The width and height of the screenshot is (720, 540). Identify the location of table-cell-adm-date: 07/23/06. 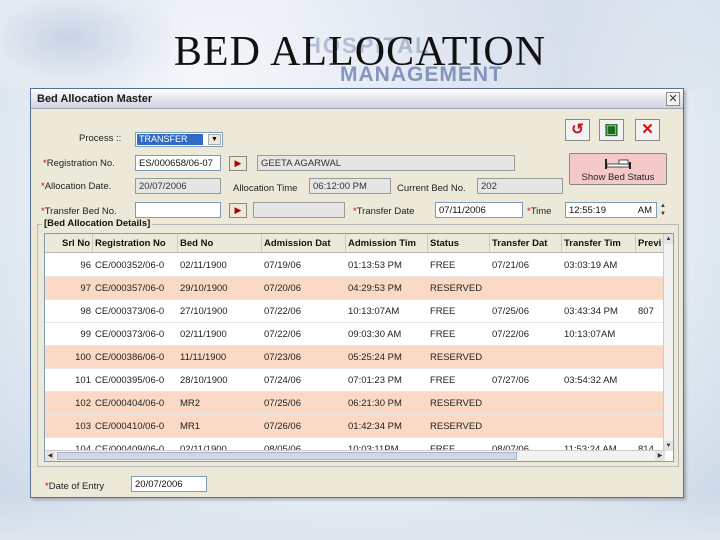
(282, 357).